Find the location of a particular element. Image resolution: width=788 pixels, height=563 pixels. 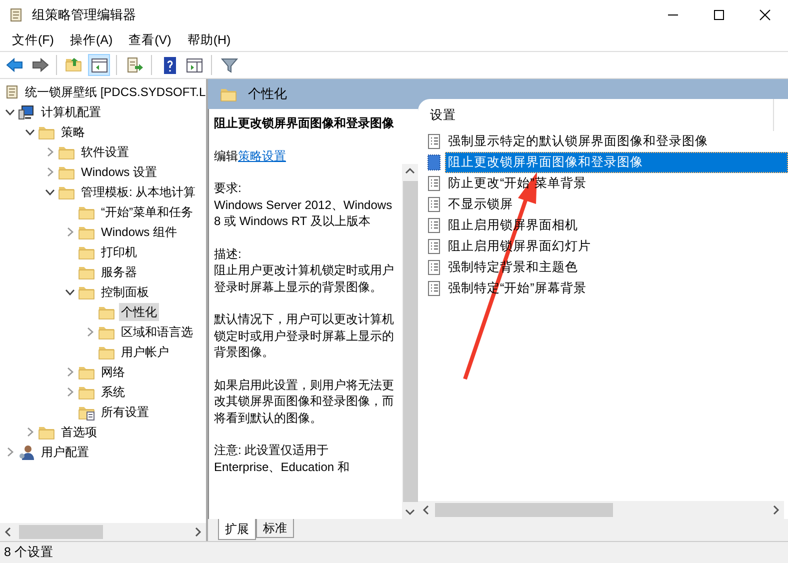

tab: 标准 is located at coordinates (275, 528).